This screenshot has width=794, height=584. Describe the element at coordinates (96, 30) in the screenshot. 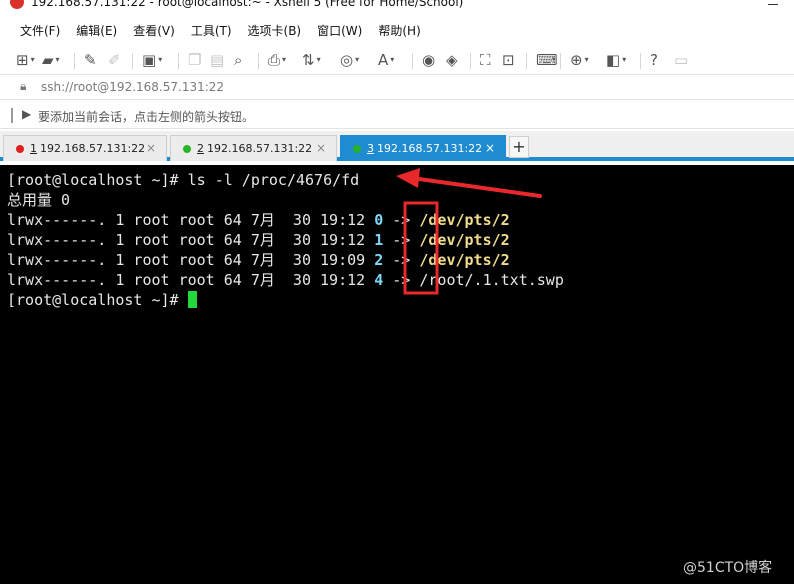

I see `menu-edit: 编辑(E)` at that location.